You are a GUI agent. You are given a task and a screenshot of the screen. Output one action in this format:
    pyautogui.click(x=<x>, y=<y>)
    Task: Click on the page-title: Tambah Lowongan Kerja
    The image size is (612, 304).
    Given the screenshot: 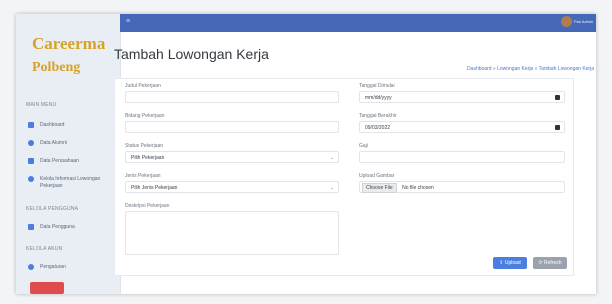 What is the action you would take?
    pyautogui.click(x=191, y=54)
    